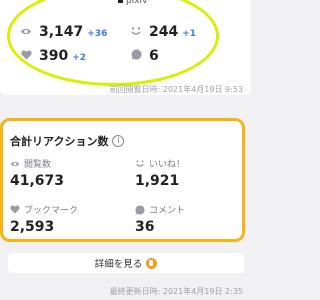  Describe the element at coordinates (37, 181) in the screenshot. I see `total-views-value: 41,673` at that location.